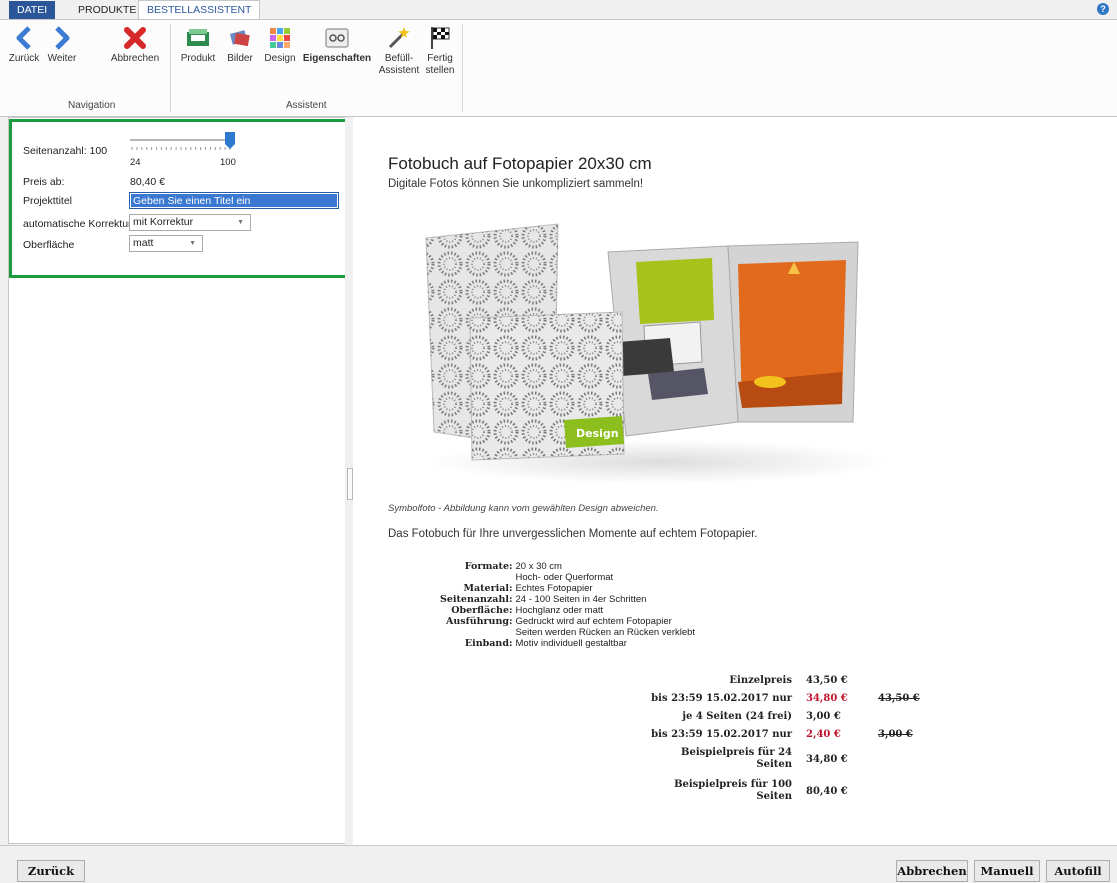 Image resolution: width=1117 pixels, height=883 pixels. I want to click on price-row: bis 23:59 15.02.2017 nur 2,40 € 3,00 €, so click(780, 734).